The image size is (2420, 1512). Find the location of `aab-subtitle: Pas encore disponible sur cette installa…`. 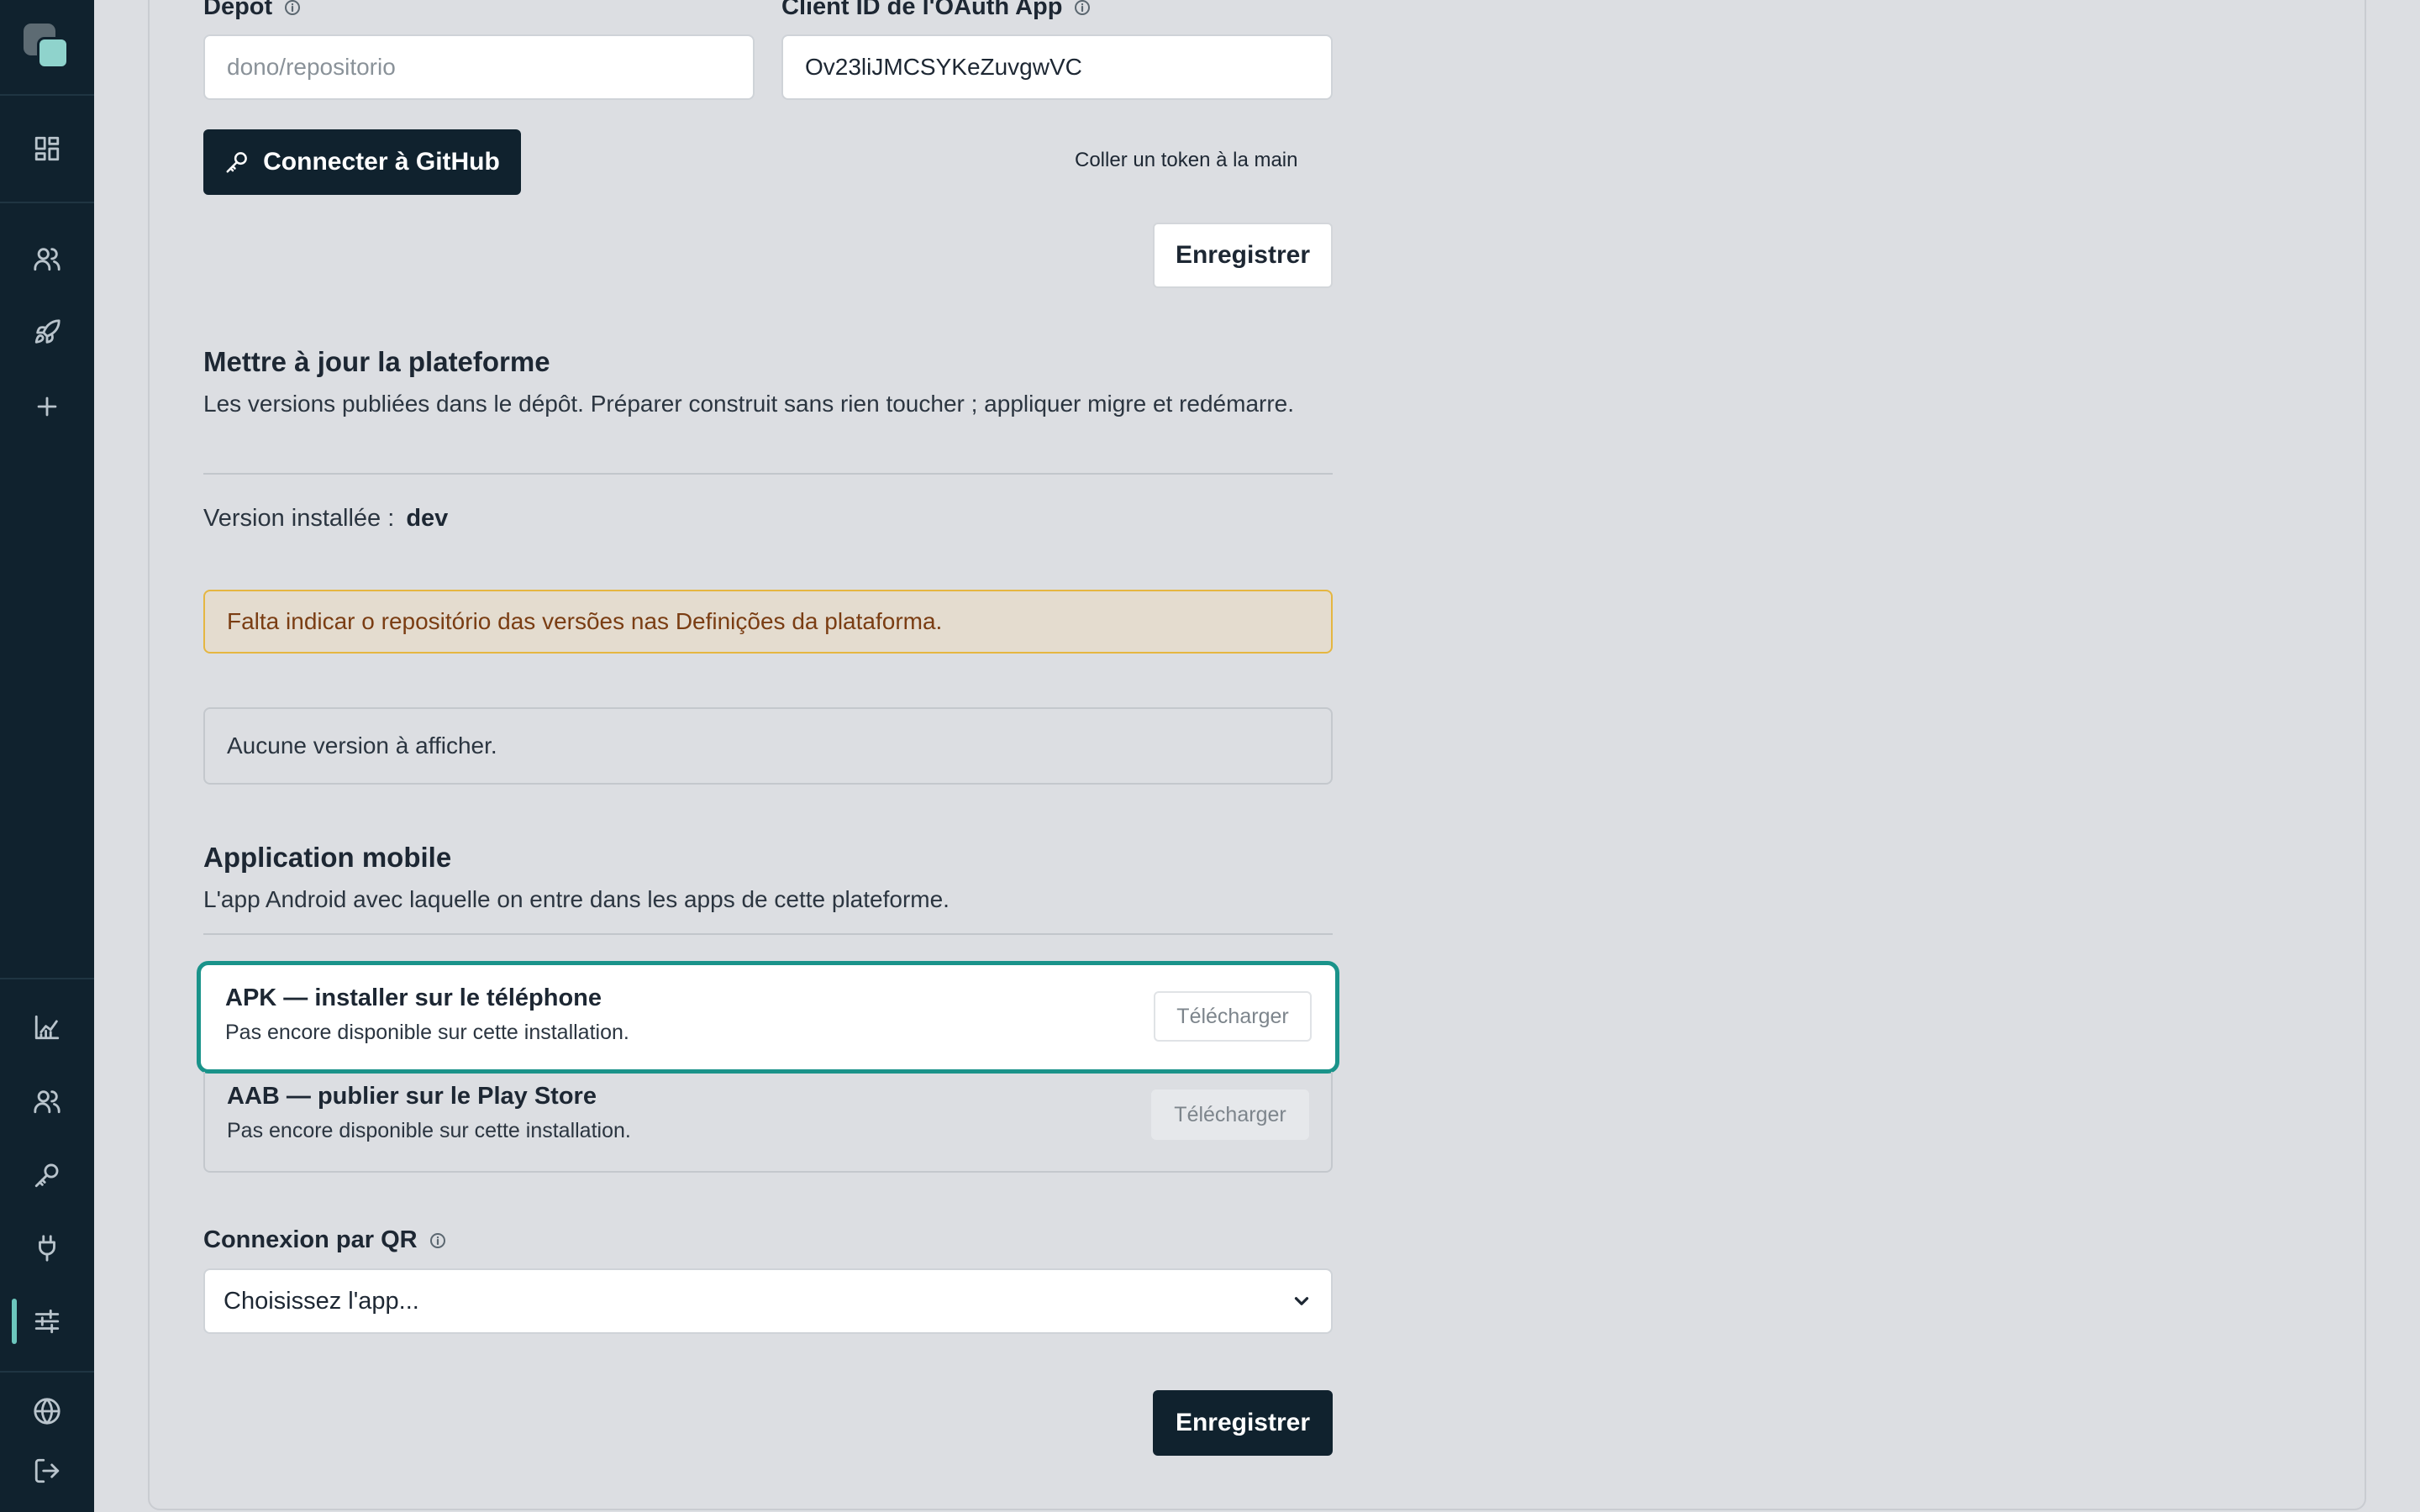

aab-subtitle: Pas encore disponible sur cette installa… is located at coordinates (429, 1130).